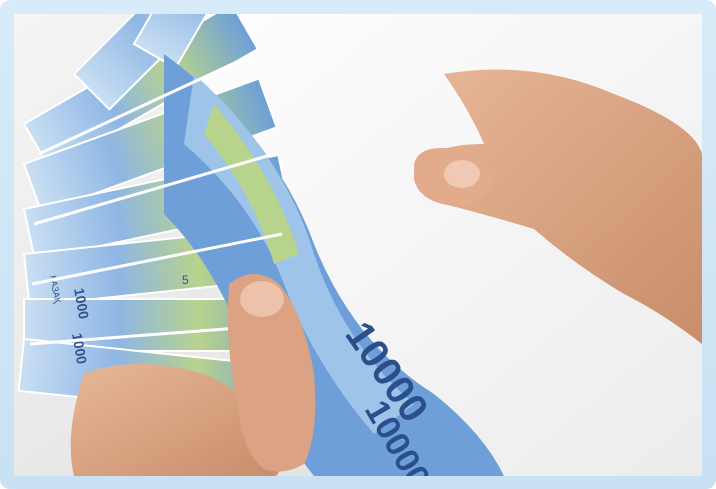 This screenshot has height=489, width=716. I want to click on banknote-digit: 5, so click(185, 280).